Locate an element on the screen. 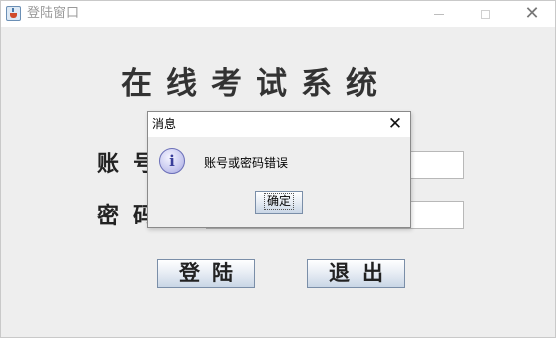  exit-button: 退出 is located at coordinates (356, 273).